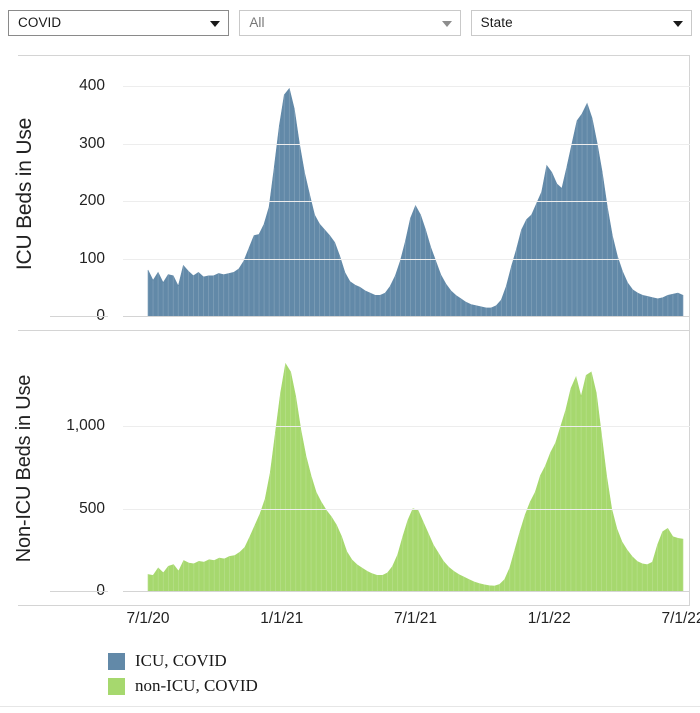 The width and height of the screenshot is (700, 713). I want to click on level-filter-value: State, so click(496, 22).